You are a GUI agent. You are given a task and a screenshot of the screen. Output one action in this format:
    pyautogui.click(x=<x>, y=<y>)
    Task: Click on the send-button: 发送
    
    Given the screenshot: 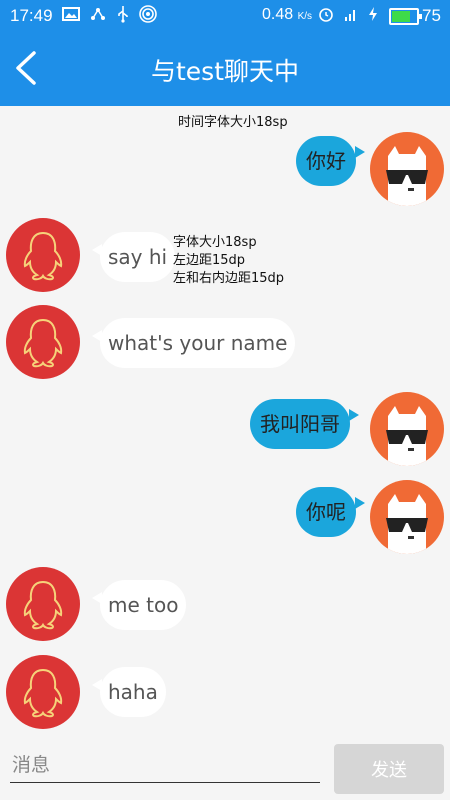 What is the action you would take?
    pyautogui.click(x=389, y=769)
    